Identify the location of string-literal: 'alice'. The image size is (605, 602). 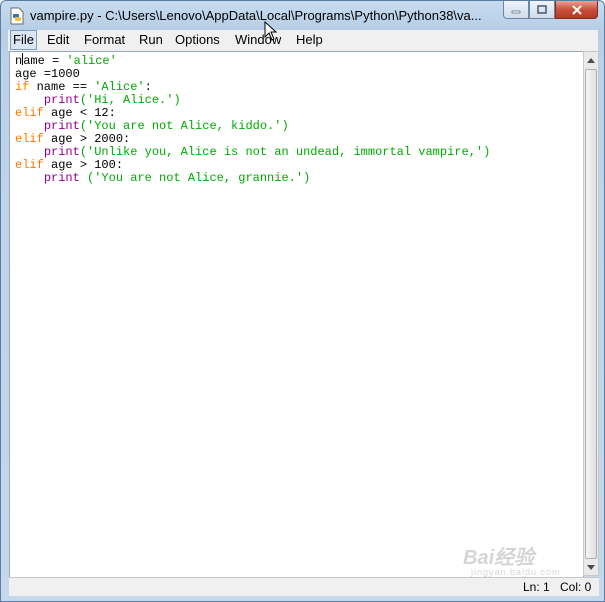
(91, 61).